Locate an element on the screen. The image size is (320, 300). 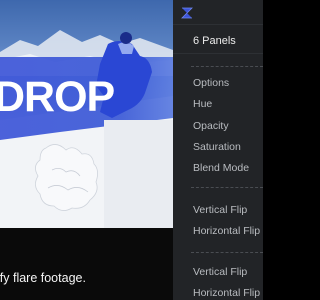
panel-header is located at coordinates (218, 12).